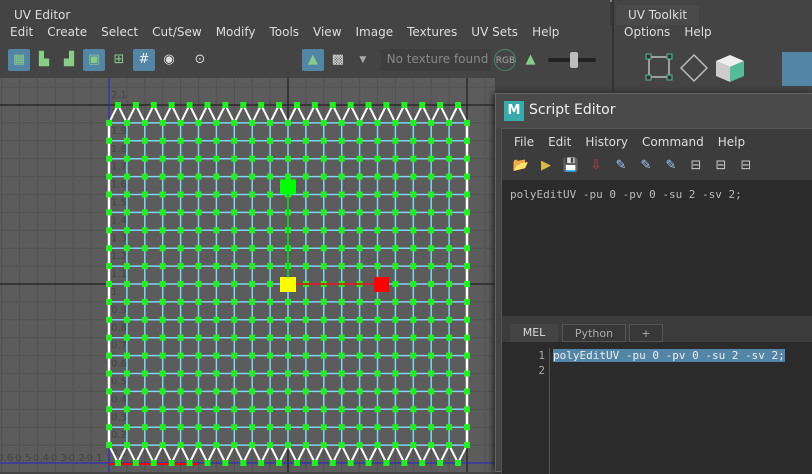  I want to click on menu-command: Command, so click(673, 142).